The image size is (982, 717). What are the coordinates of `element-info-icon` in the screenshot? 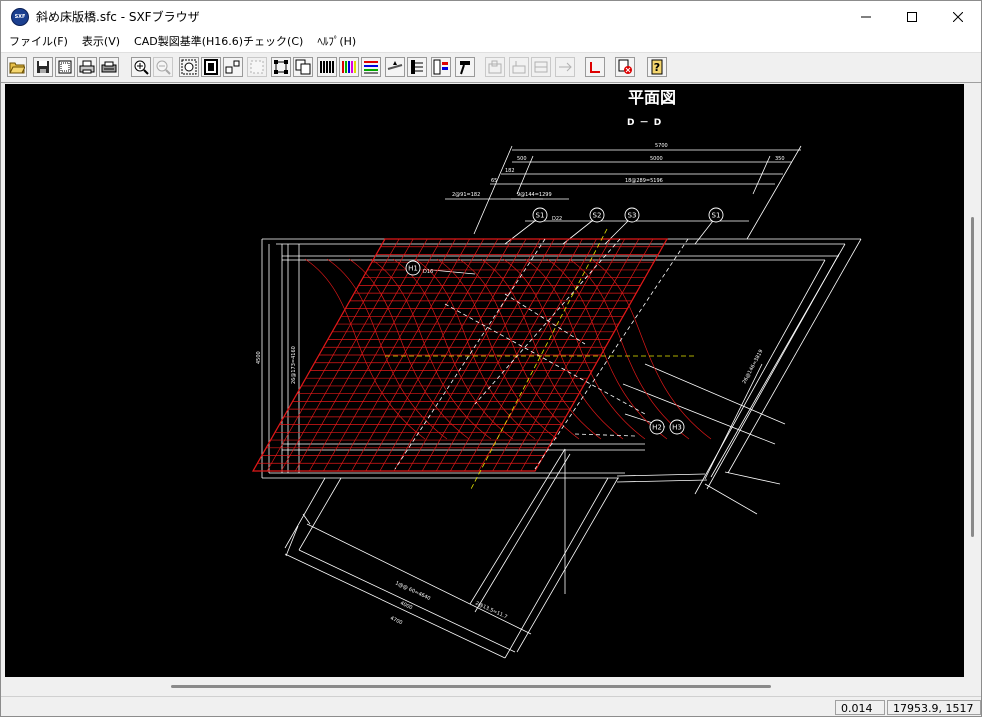 It's located at (440, 67).